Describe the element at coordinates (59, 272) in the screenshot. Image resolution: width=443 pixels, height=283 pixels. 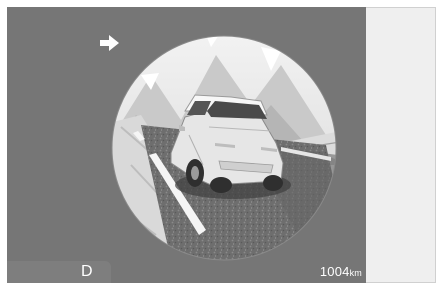
I see `gear-indicator-box: D` at that location.